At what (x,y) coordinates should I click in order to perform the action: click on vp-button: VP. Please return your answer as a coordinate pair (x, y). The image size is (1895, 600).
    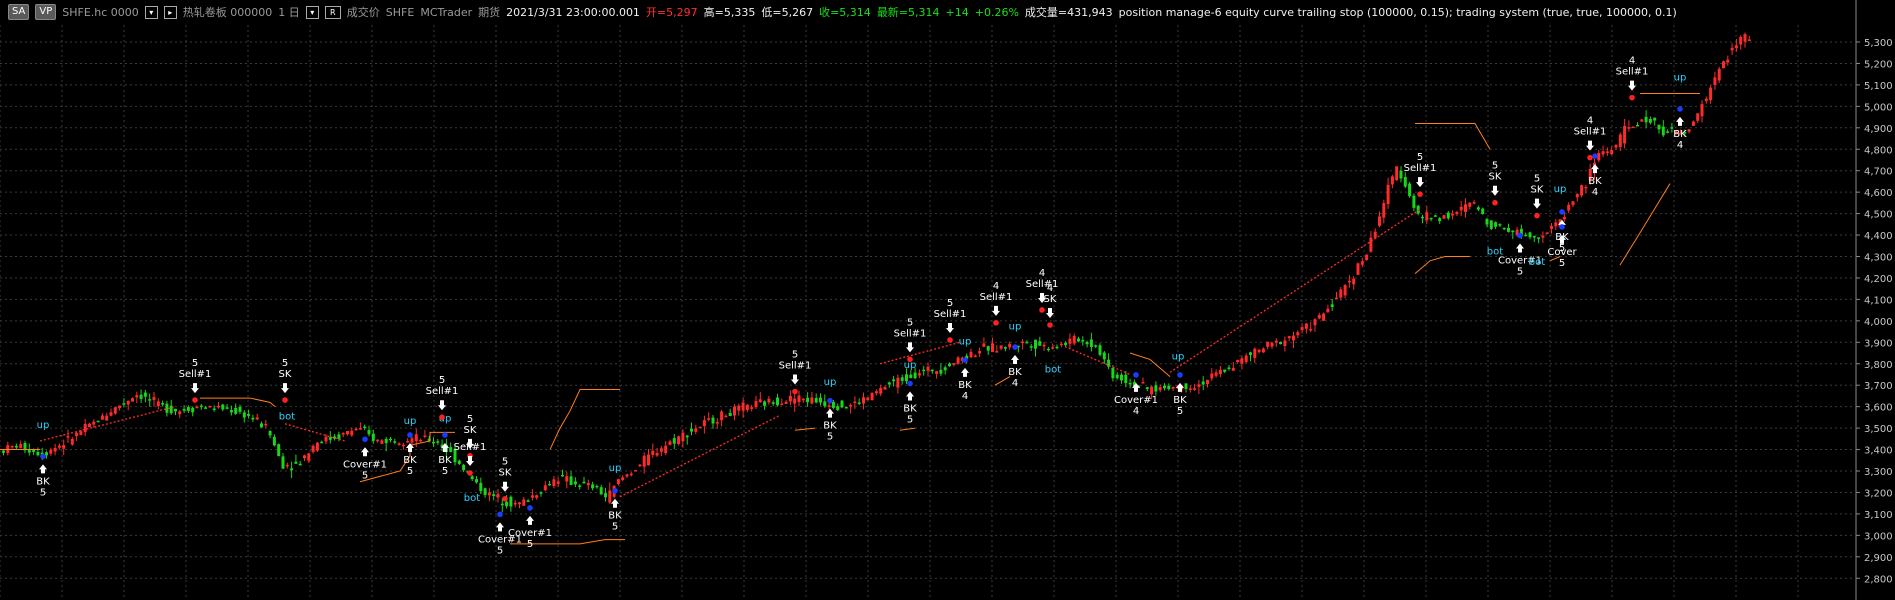
    Looking at the image, I should click on (46, 12).